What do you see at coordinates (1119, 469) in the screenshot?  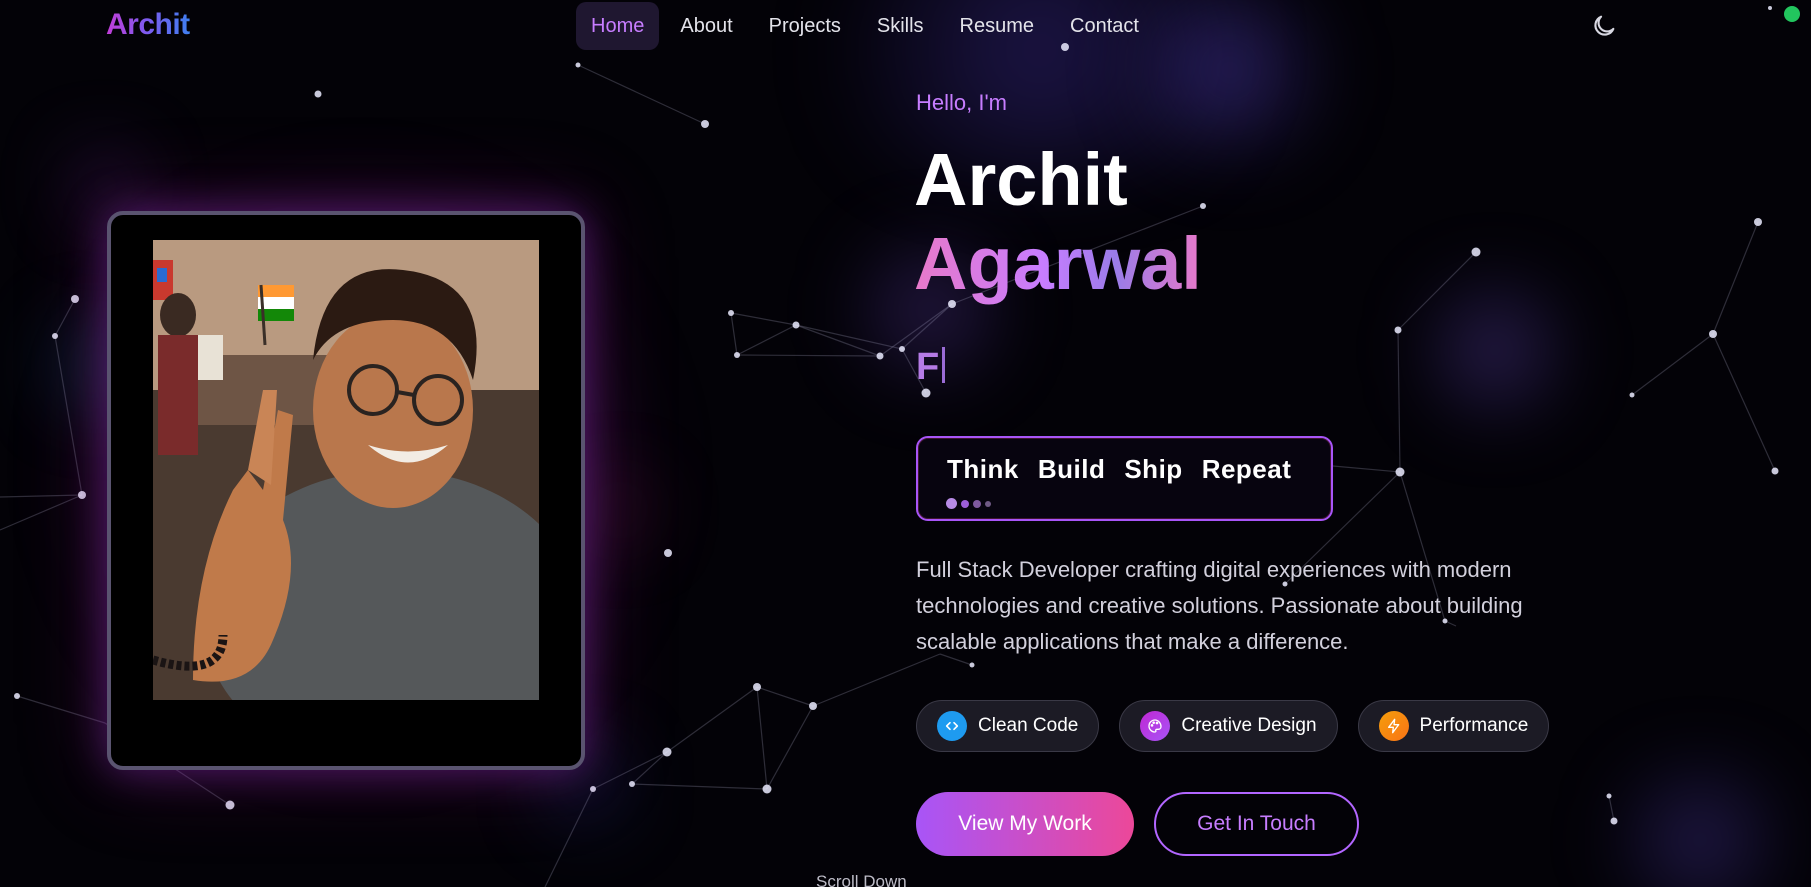 I see `motto-words: Think Build Ship Repeat` at bounding box center [1119, 469].